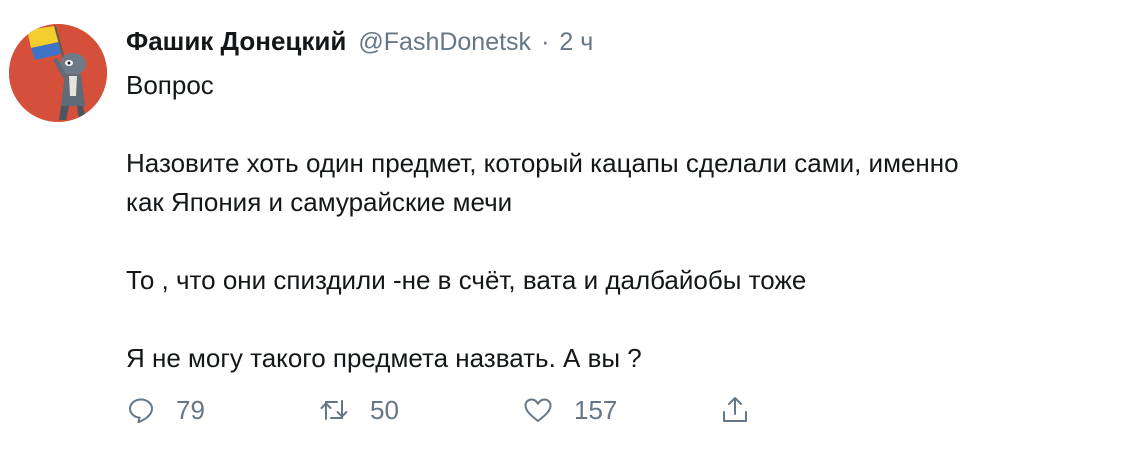 The width and height of the screenshot is (1140, 457). I want to click on retweet-count: 50, so click(384, 409).